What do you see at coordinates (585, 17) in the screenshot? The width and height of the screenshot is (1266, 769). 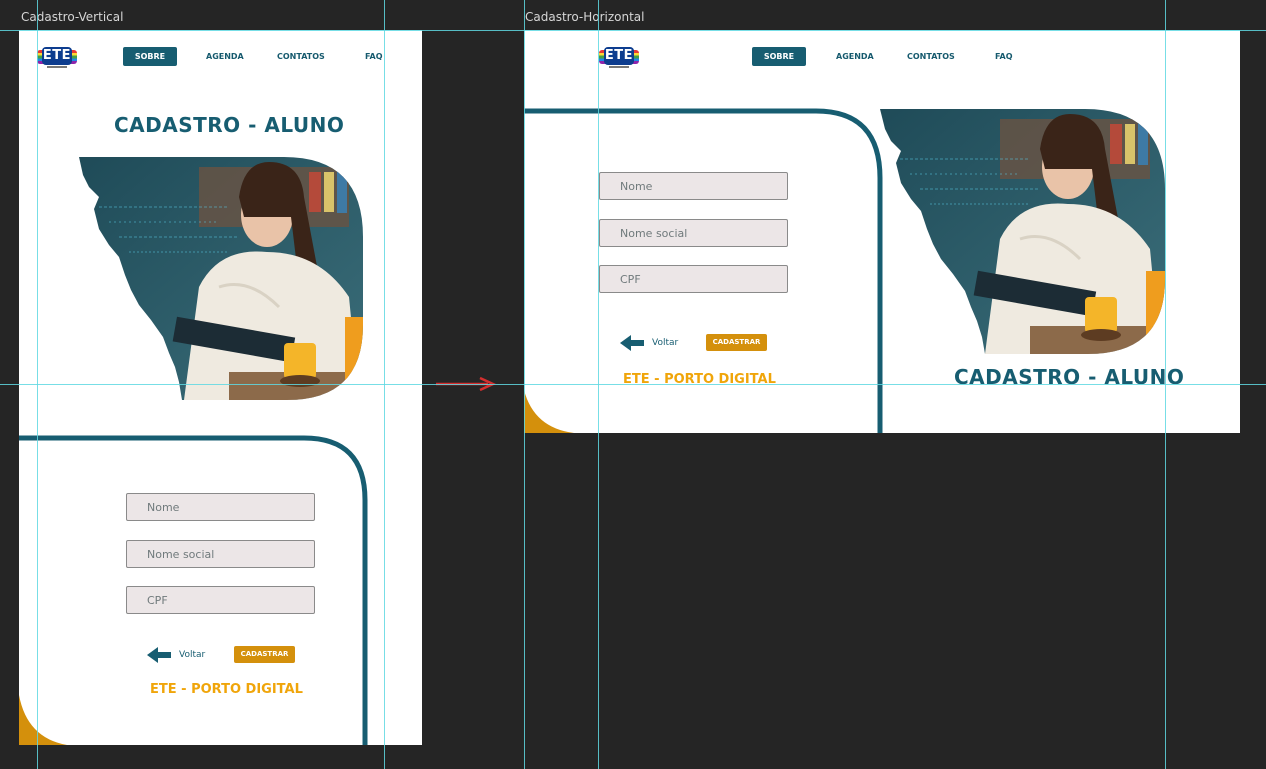 I see `artboard-label-horizontal: Cadastro-Horizontal` at bounding box center [585, 17].